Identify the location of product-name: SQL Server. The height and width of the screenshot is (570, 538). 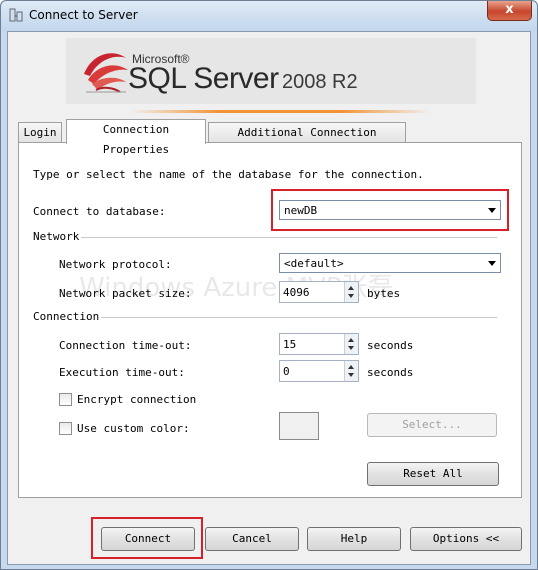
(203, 78).